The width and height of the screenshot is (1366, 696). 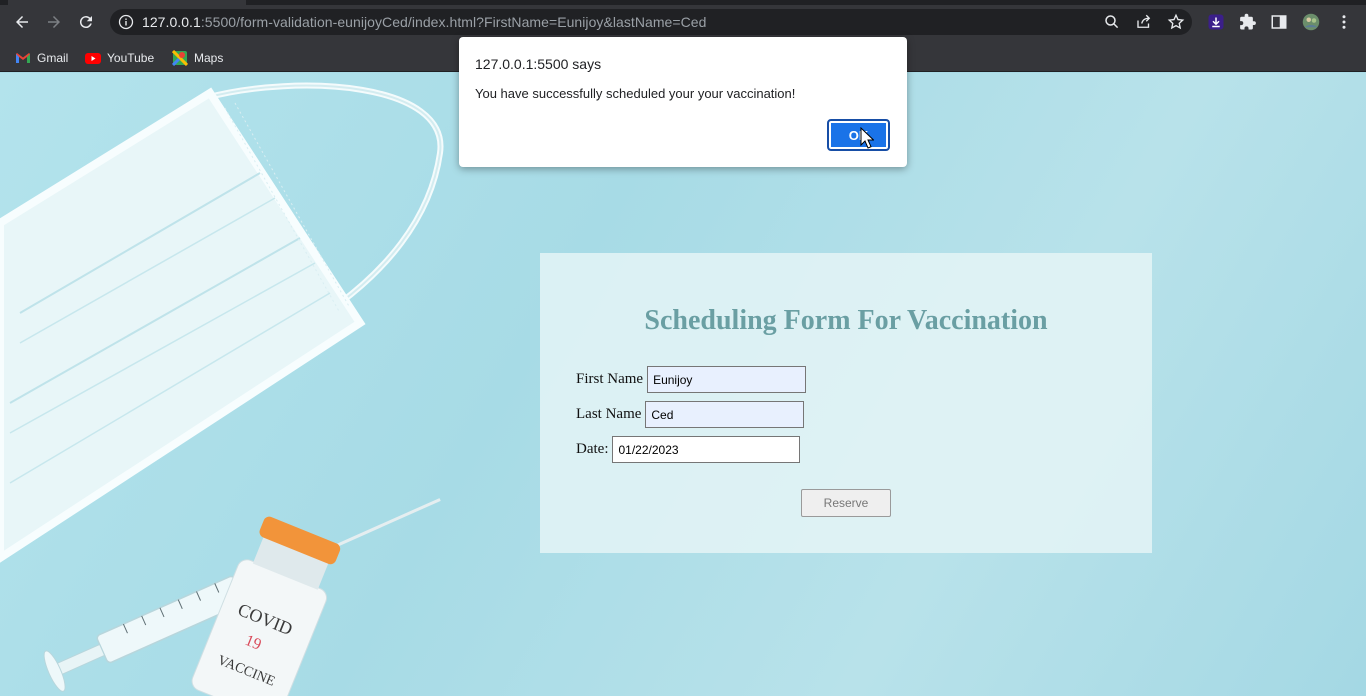 What do you see at coordinates (23, 58) in the screenshot?
I see `gmail-icon` at bounding box center [23, 58].